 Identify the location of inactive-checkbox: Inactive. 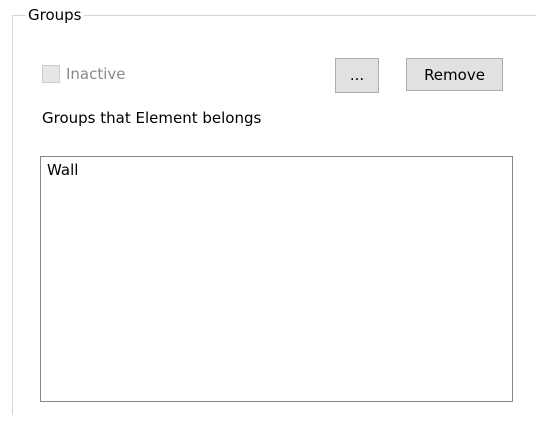
(84, 74).